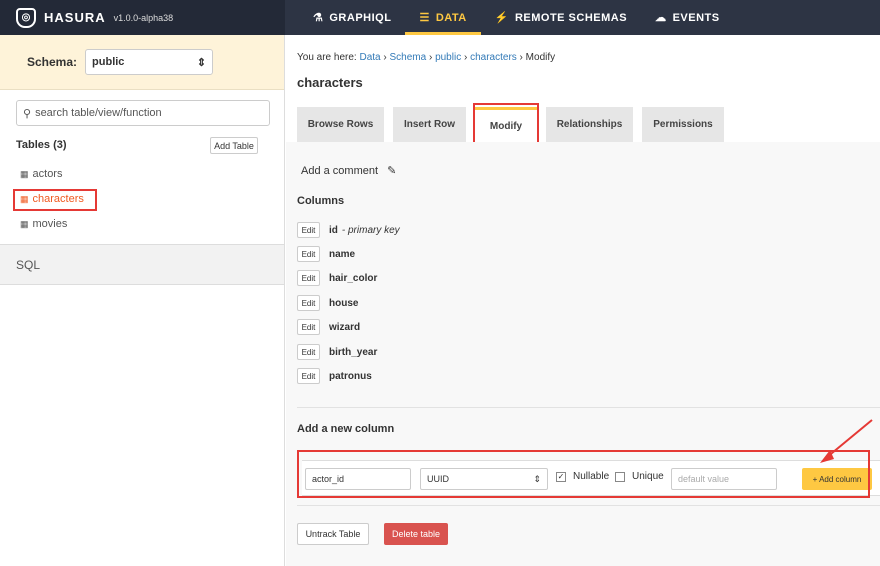  I want to click on untrack-table-button: Untrack Table, so click(333, 534).